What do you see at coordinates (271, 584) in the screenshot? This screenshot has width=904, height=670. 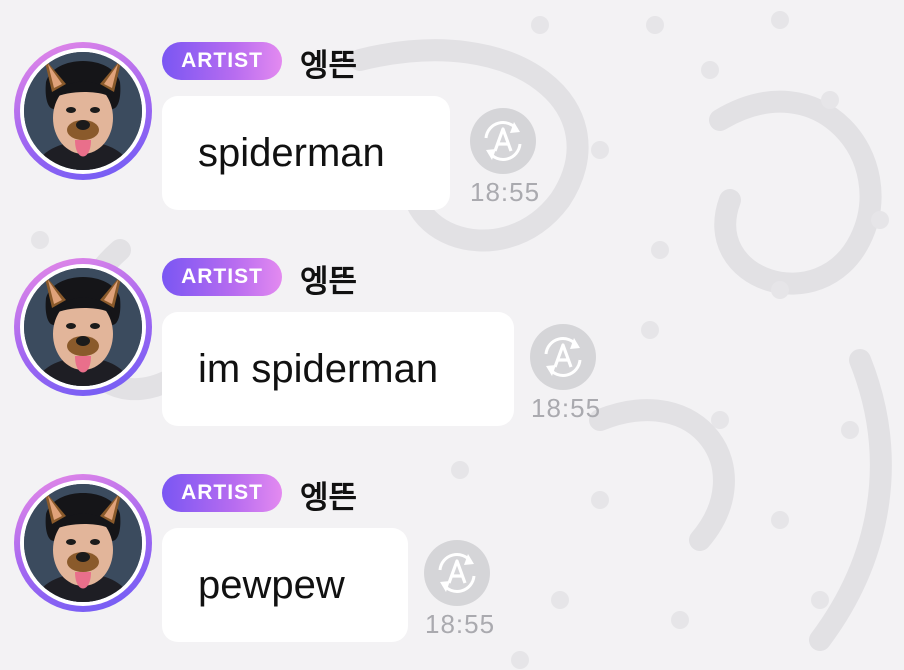 I see `message-text: pewpew` at bounding box center [271, 584].